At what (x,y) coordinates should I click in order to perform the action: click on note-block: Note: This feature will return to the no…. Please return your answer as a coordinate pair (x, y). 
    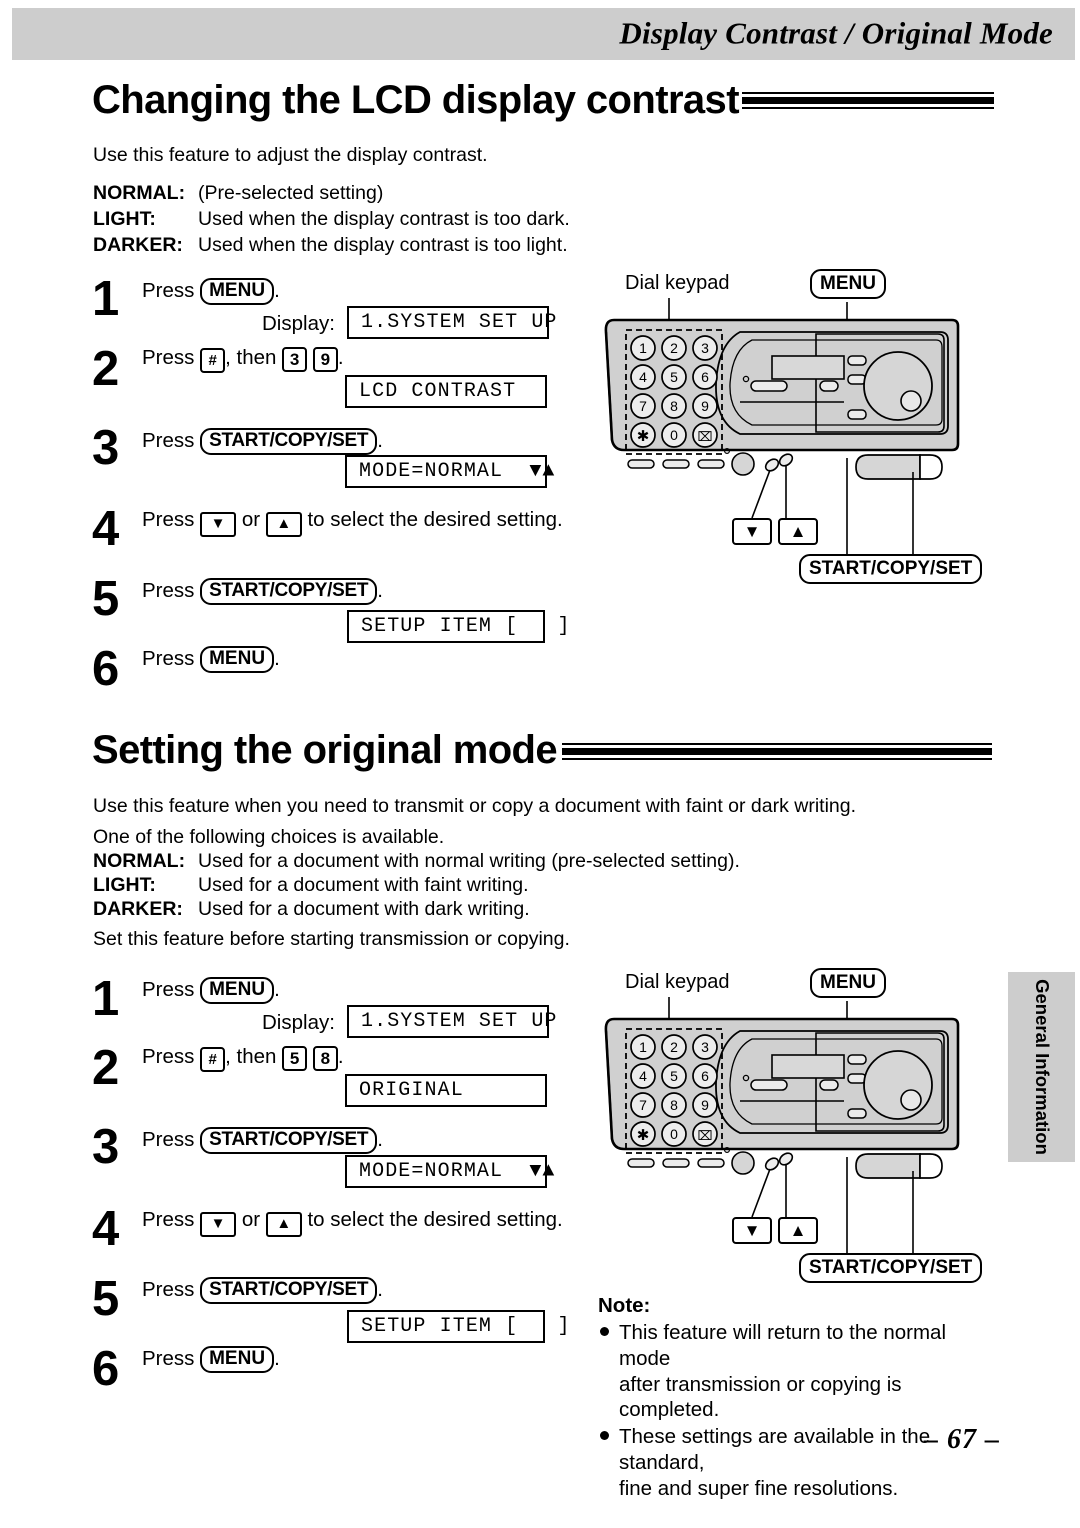
    Looking at the image, I should click on (798, 1398).